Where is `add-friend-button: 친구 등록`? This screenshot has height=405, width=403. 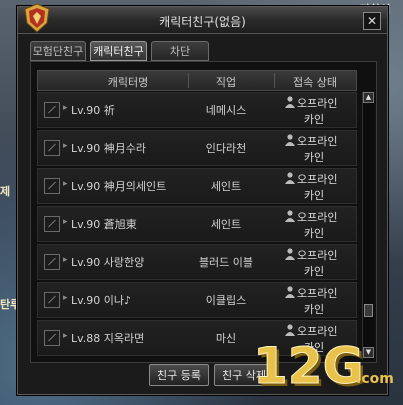
add-friend-button: 친구 등록 is located at coordinates (179, 375).